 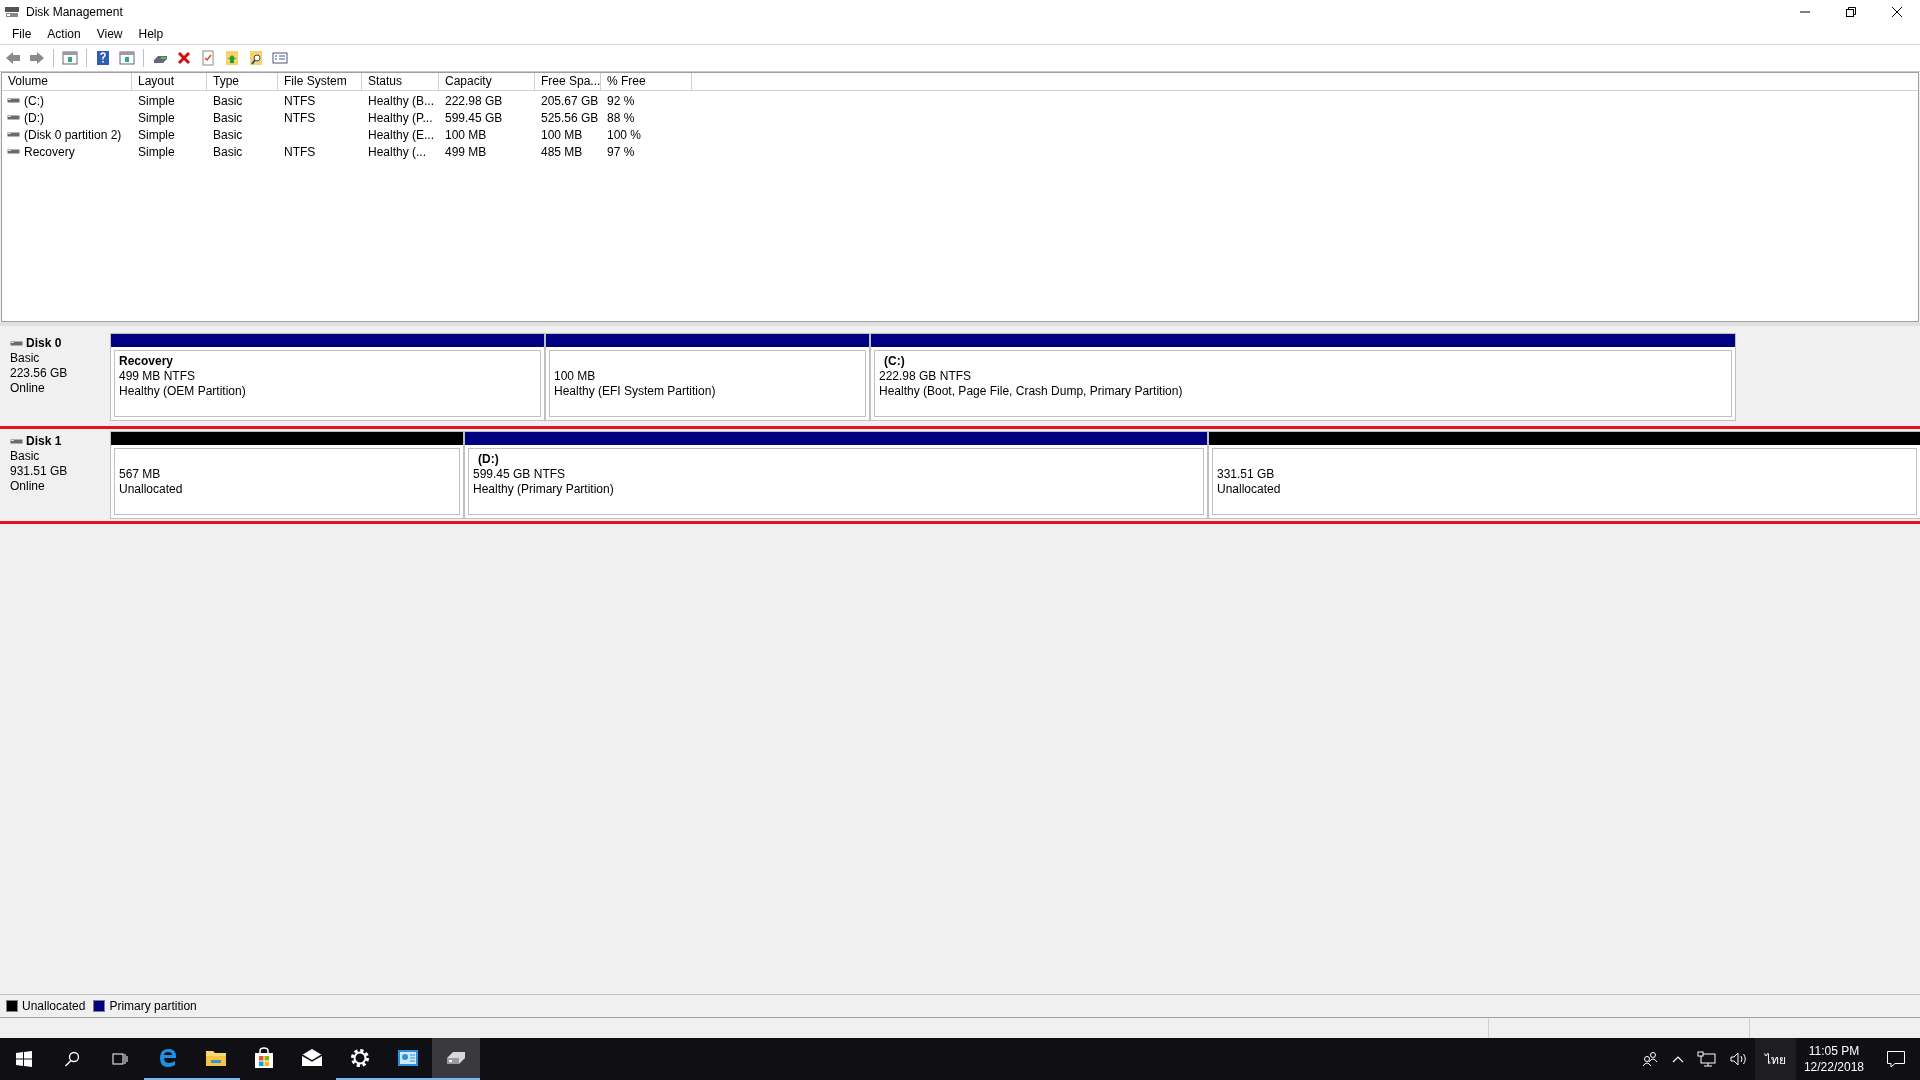 I want to click on partition-block: 100 MB Healthy (EFI System Partition), so click(x=707, y=377).